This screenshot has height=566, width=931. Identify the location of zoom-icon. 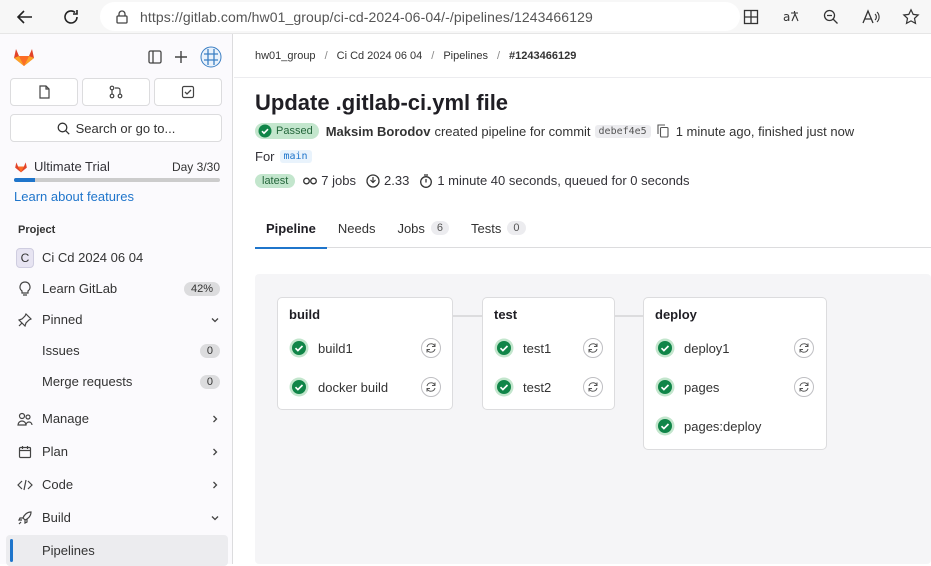
(831, 17).